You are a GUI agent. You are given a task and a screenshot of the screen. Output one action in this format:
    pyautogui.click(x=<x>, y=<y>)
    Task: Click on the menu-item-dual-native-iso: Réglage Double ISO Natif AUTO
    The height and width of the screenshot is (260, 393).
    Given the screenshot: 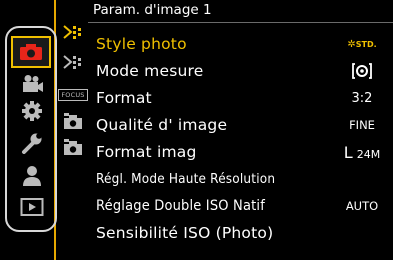 What is the action you would take?
    pyautogui.click(x=241, y=206)
    